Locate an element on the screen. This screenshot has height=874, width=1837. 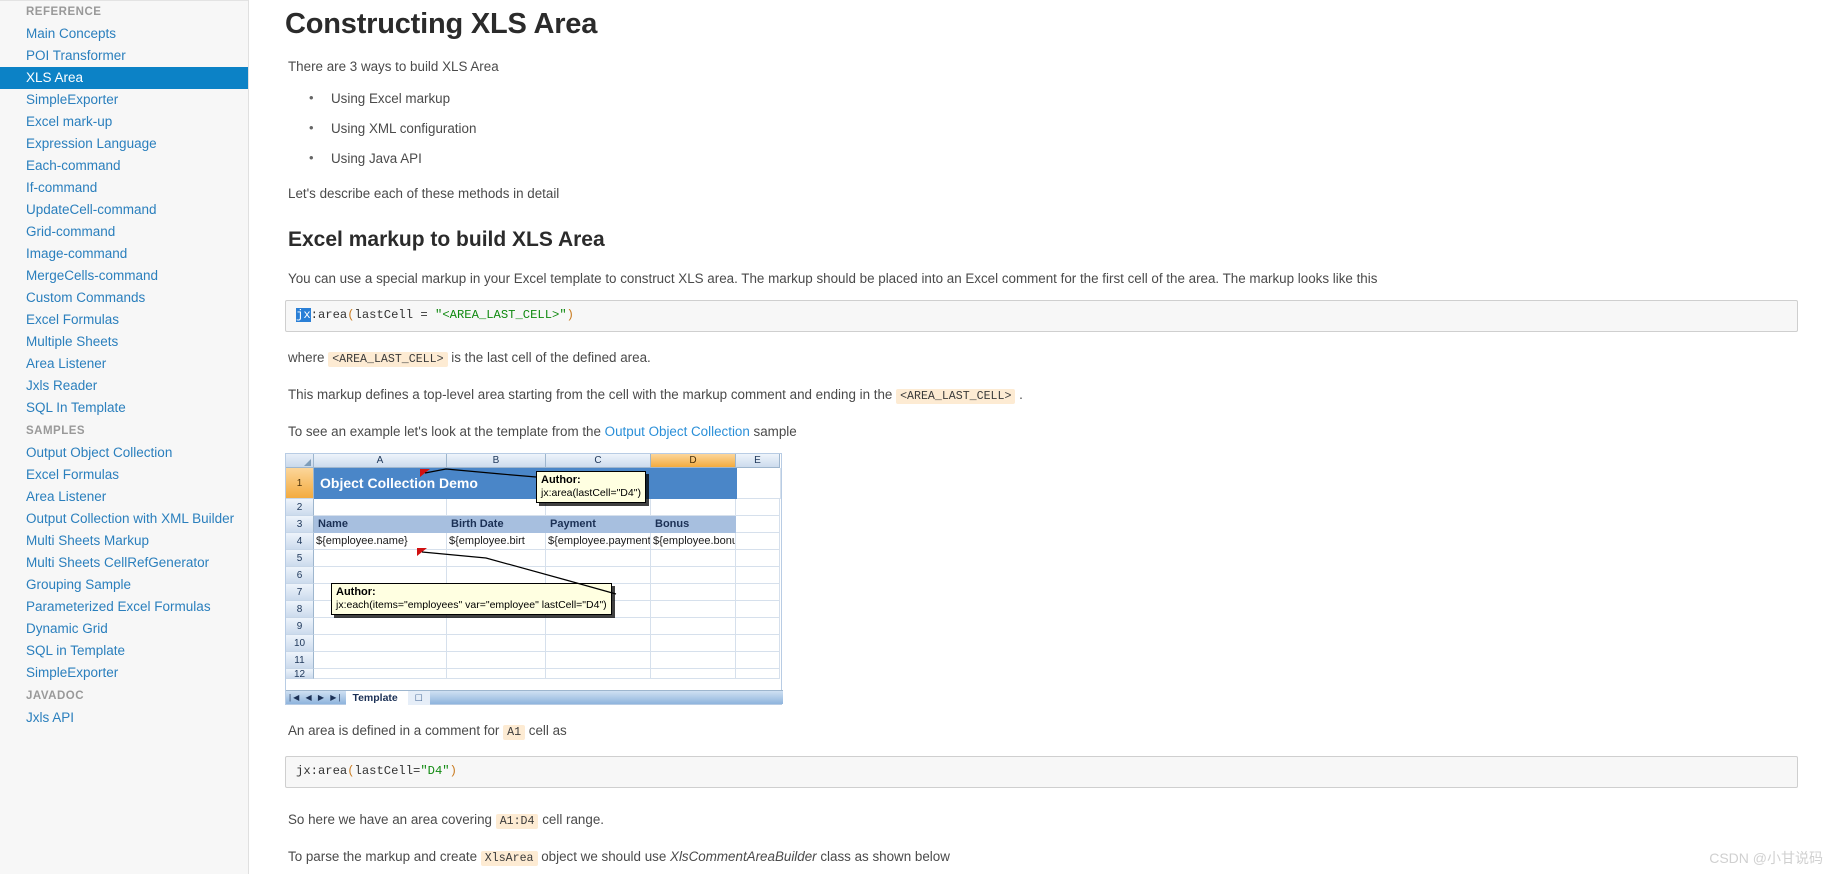
excel-cell-c9 is located at coordinates (598, 626).